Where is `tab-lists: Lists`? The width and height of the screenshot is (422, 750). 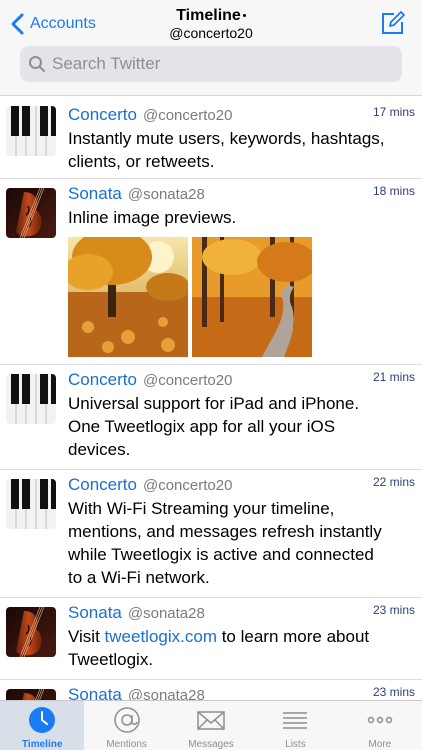 tab-lists: Lists is located at coordinates (295, 725).